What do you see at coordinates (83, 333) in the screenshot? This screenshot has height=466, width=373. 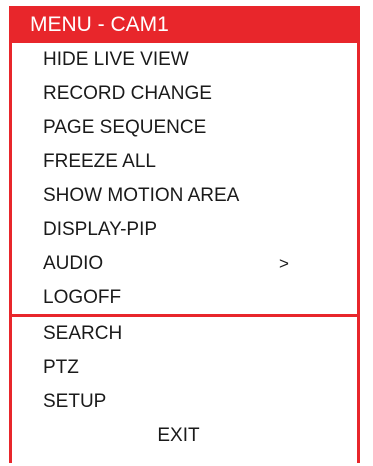 I see `menu-item-label: SEARCH` at bounding box center [83, 333].